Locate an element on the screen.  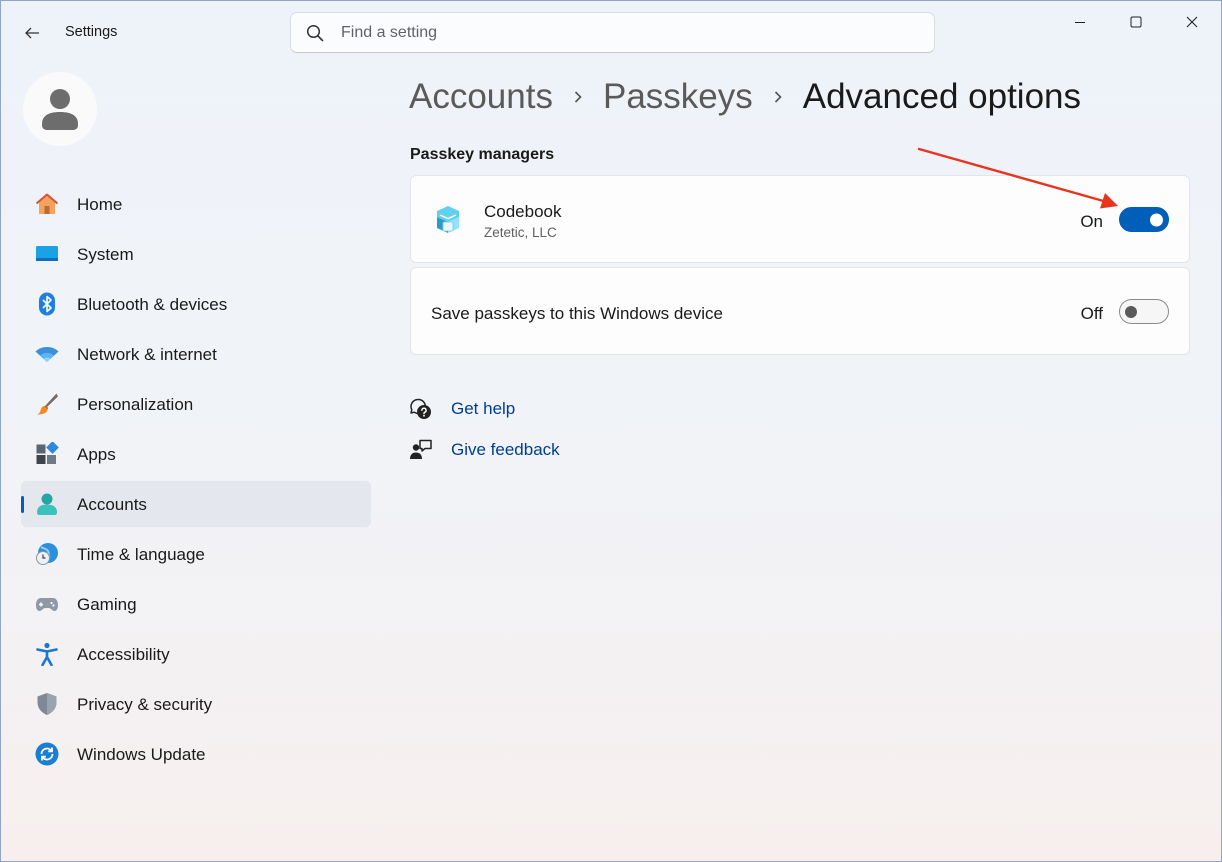
sidebar-item-network: Network & internet is located at coordinates (196, 354).